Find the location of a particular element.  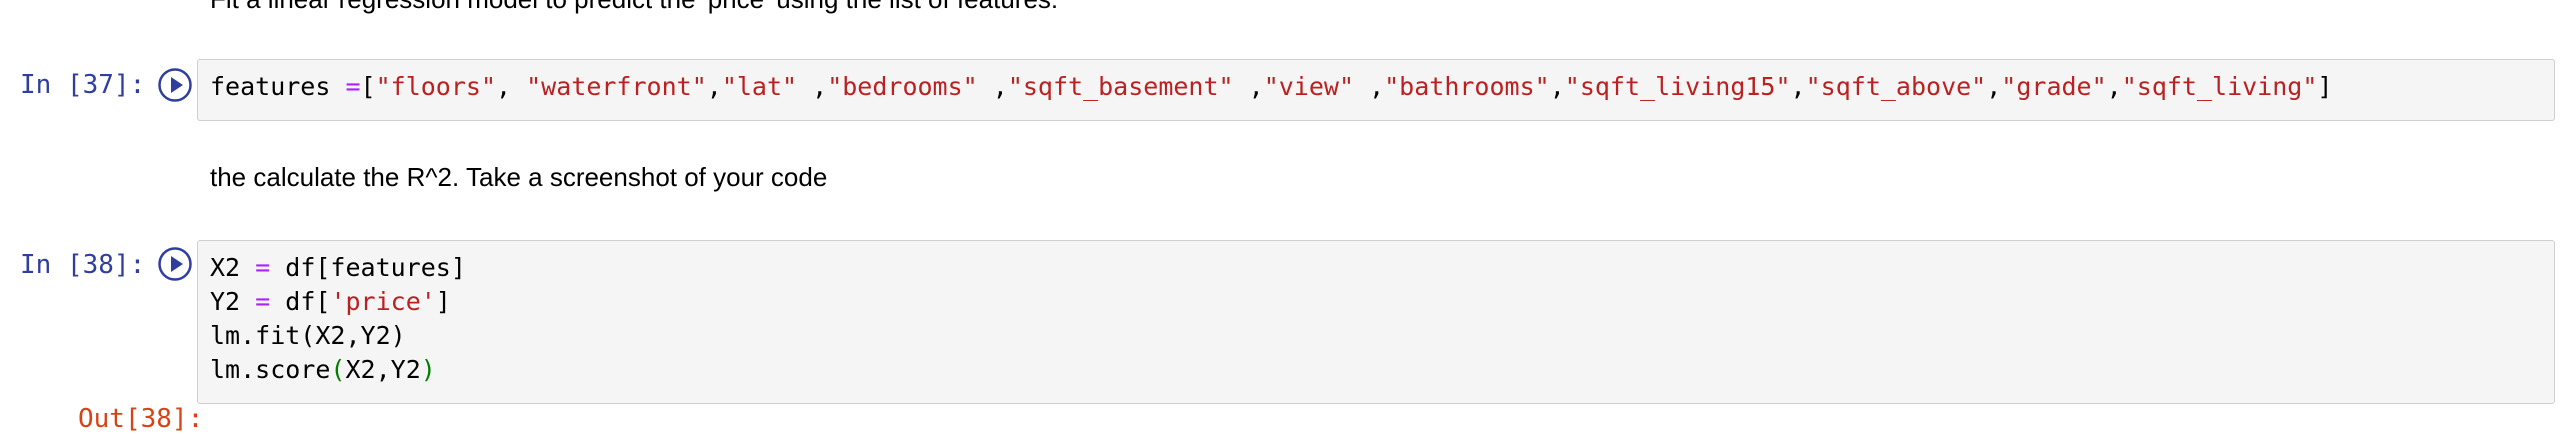

code-line: lm.score(X2,Y2) is located at coordinates (323, 369).